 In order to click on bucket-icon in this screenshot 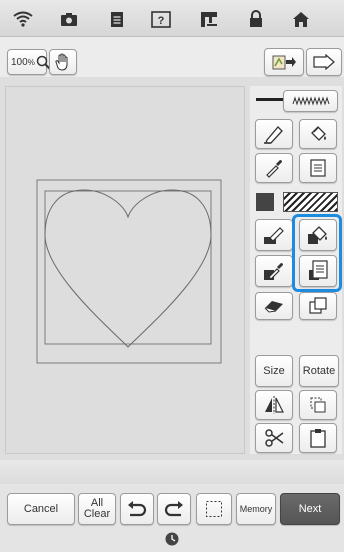, I will do `click(318, 134)`.